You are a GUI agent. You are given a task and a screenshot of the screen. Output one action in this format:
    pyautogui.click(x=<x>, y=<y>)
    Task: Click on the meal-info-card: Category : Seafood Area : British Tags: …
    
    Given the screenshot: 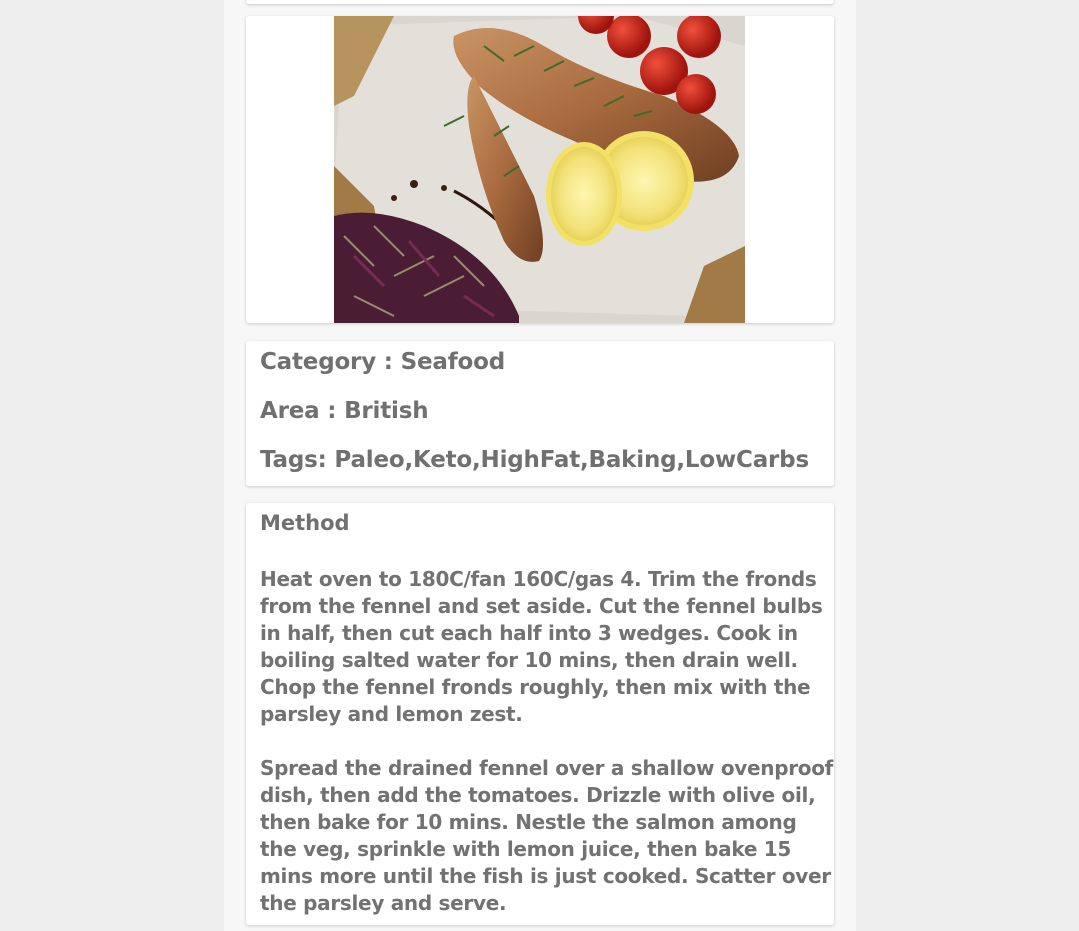 What is the action you would take?
    pyautogui.click(x=540, y=413)
    